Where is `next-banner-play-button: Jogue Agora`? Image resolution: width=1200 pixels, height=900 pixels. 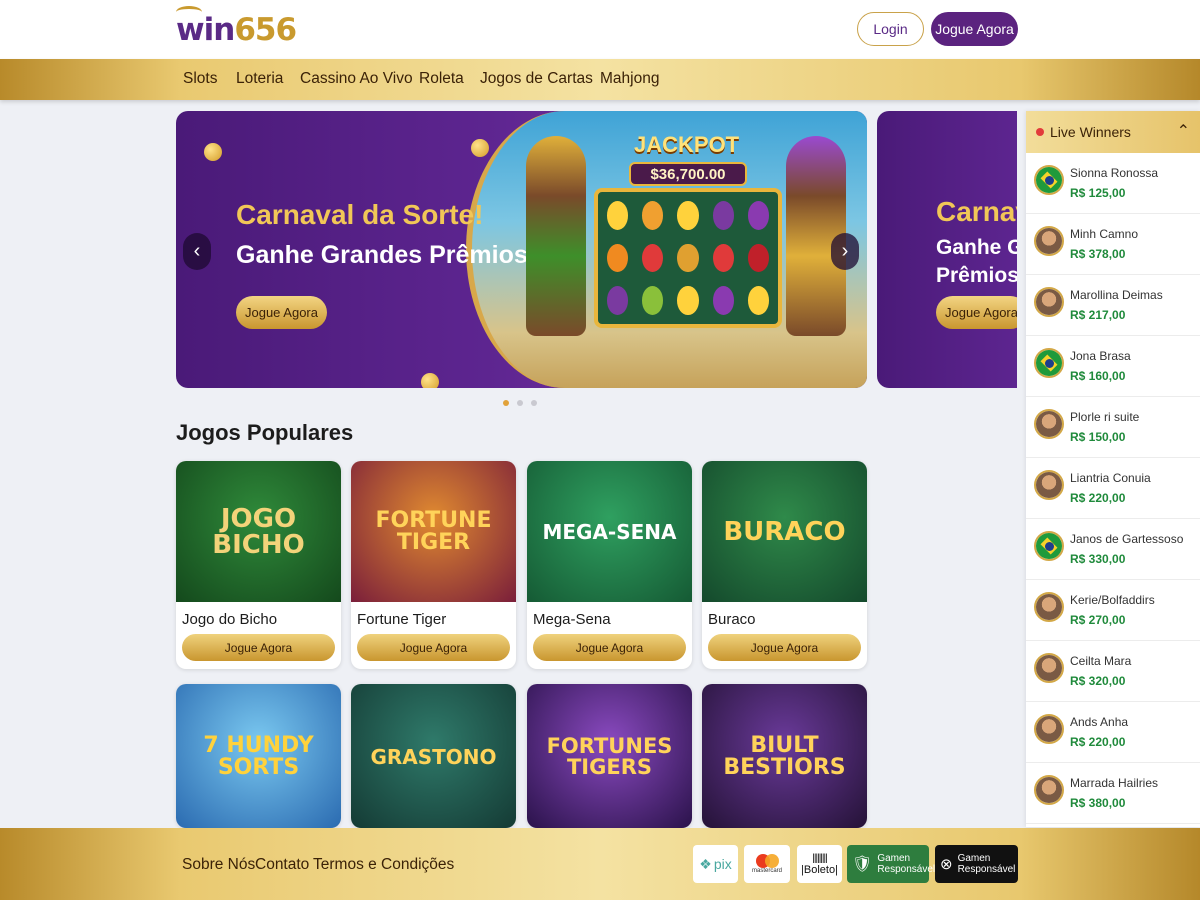
next-banner-play-button: Jogue Agora is located at coordinates (976, 312).